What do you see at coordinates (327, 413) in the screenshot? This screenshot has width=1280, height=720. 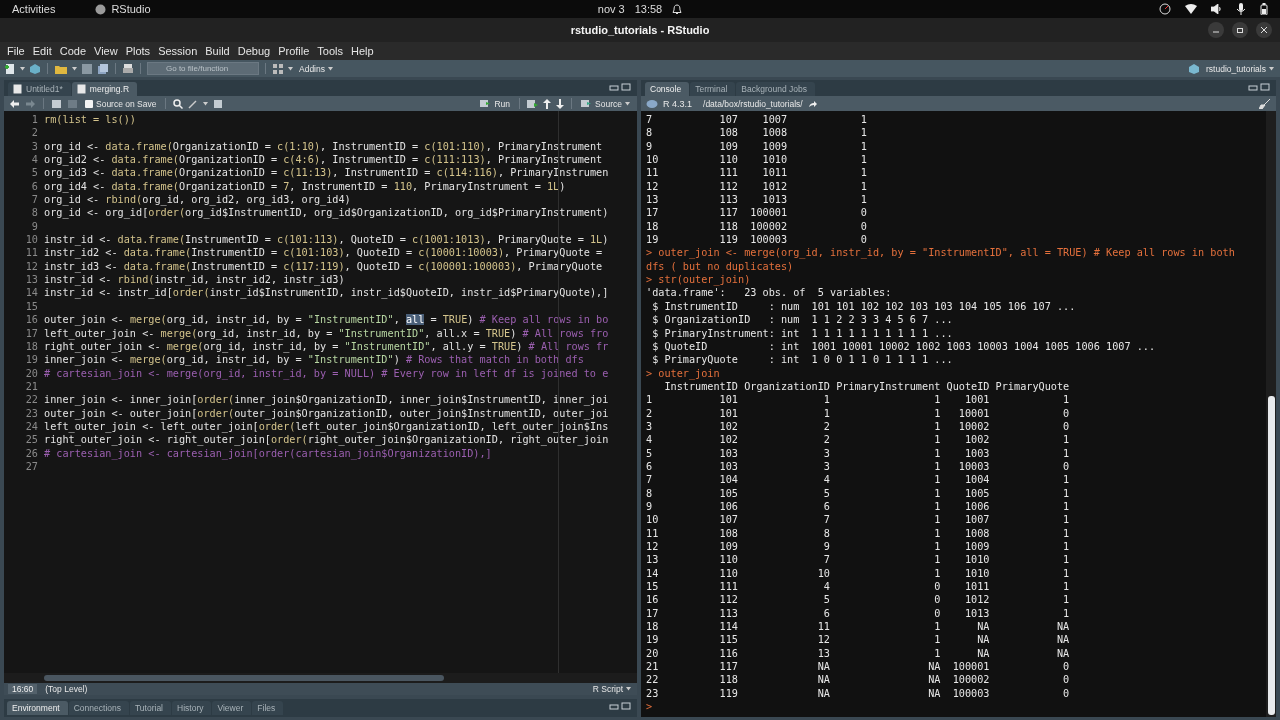 I see `code-line: outer_join <- outer_join[order(outer_join$OrganizationID, outer_join$InstrumentID, outer_joi` at bounding box center [327, 413].